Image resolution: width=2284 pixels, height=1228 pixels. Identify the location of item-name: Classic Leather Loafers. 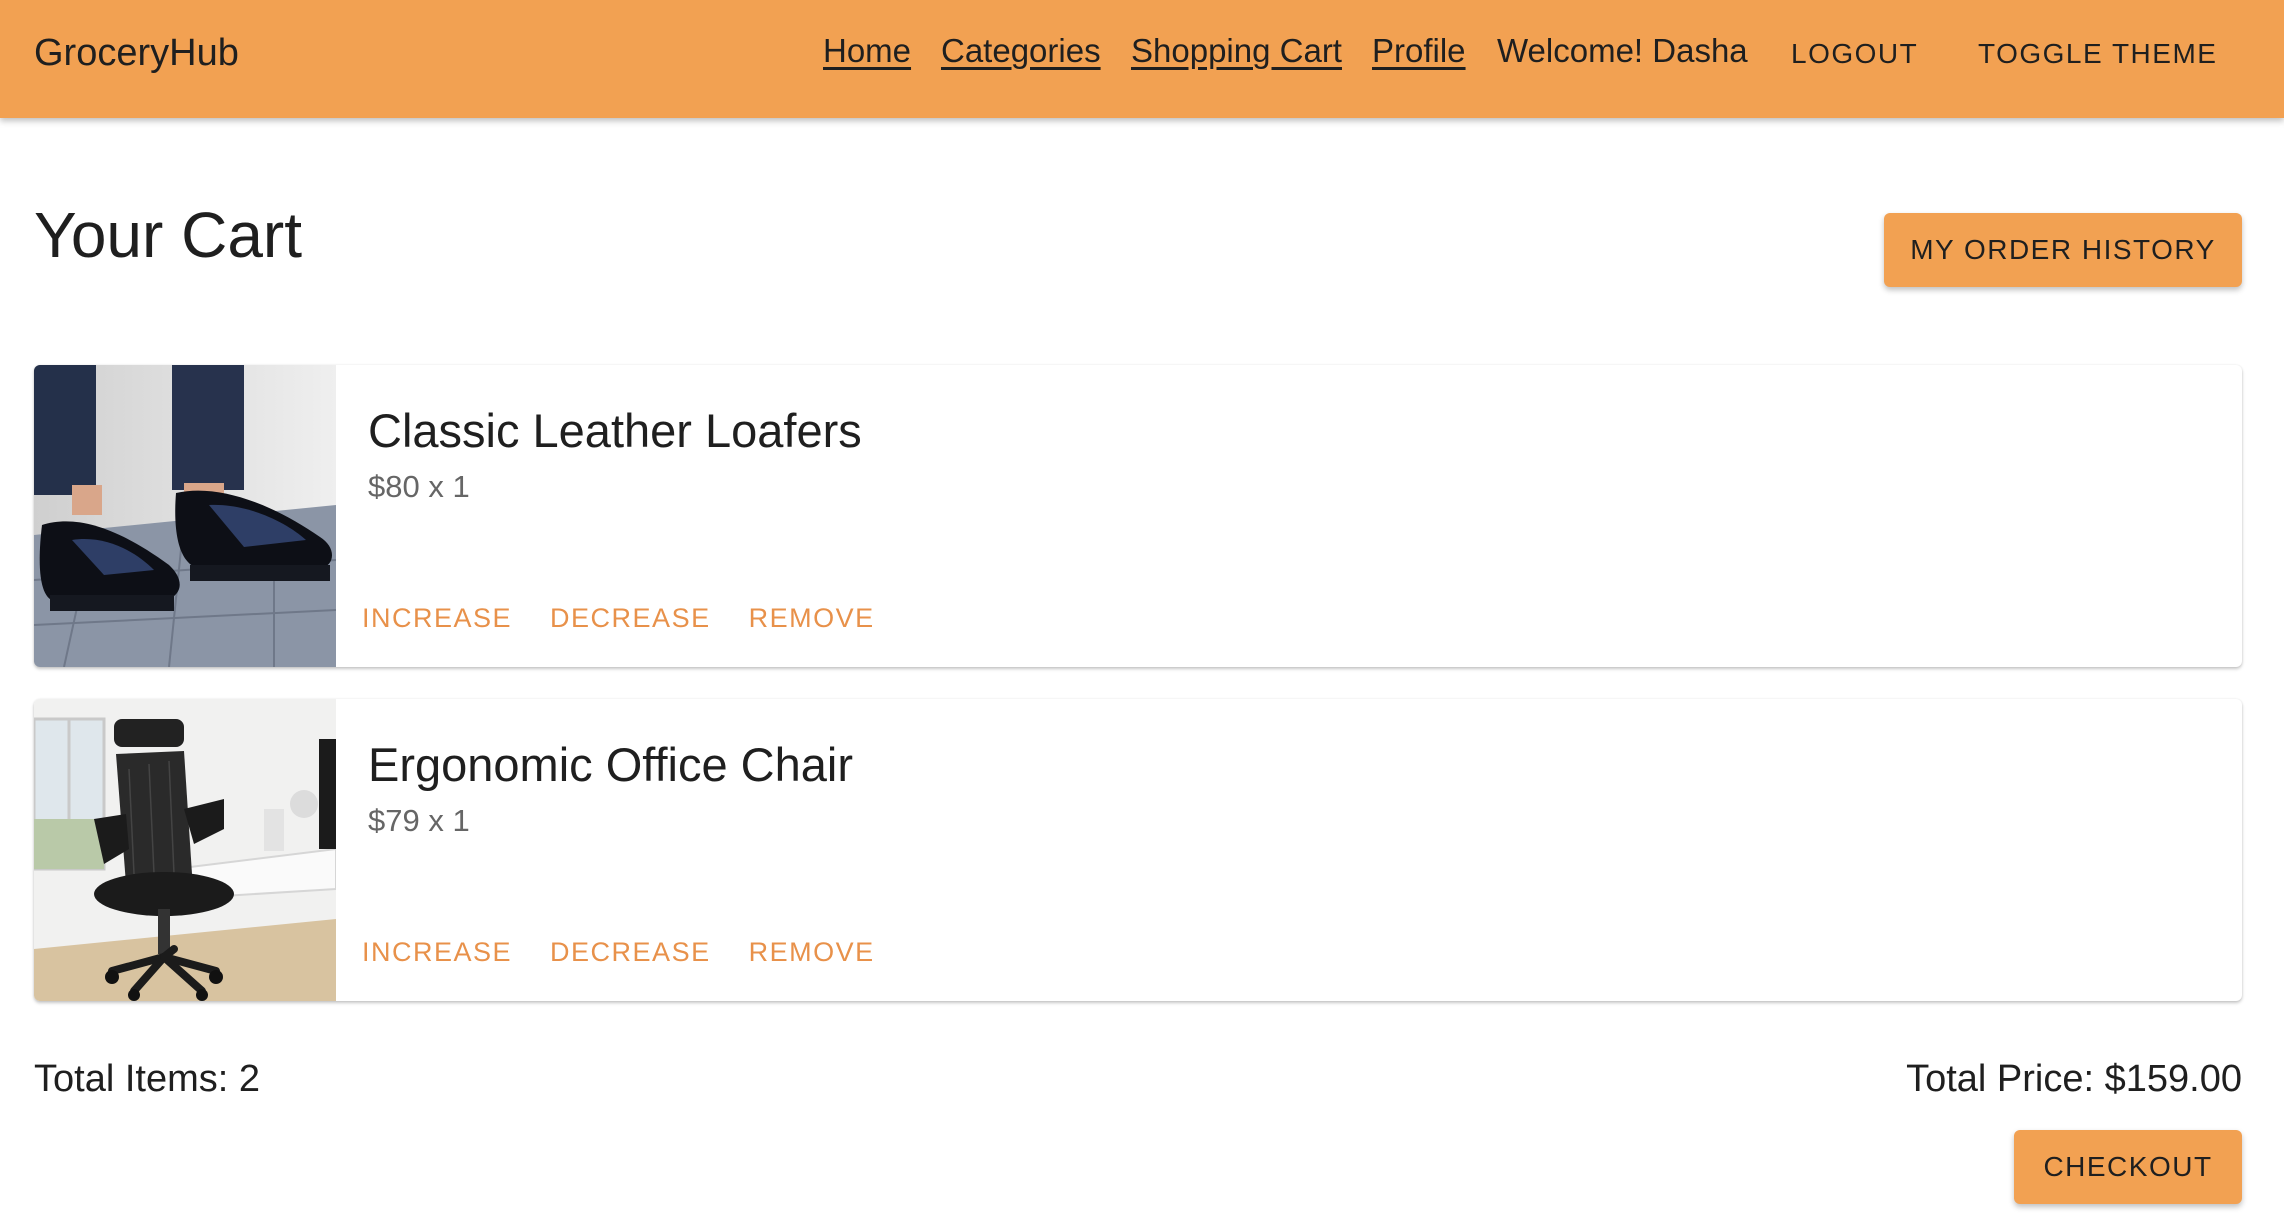
(615, 430).